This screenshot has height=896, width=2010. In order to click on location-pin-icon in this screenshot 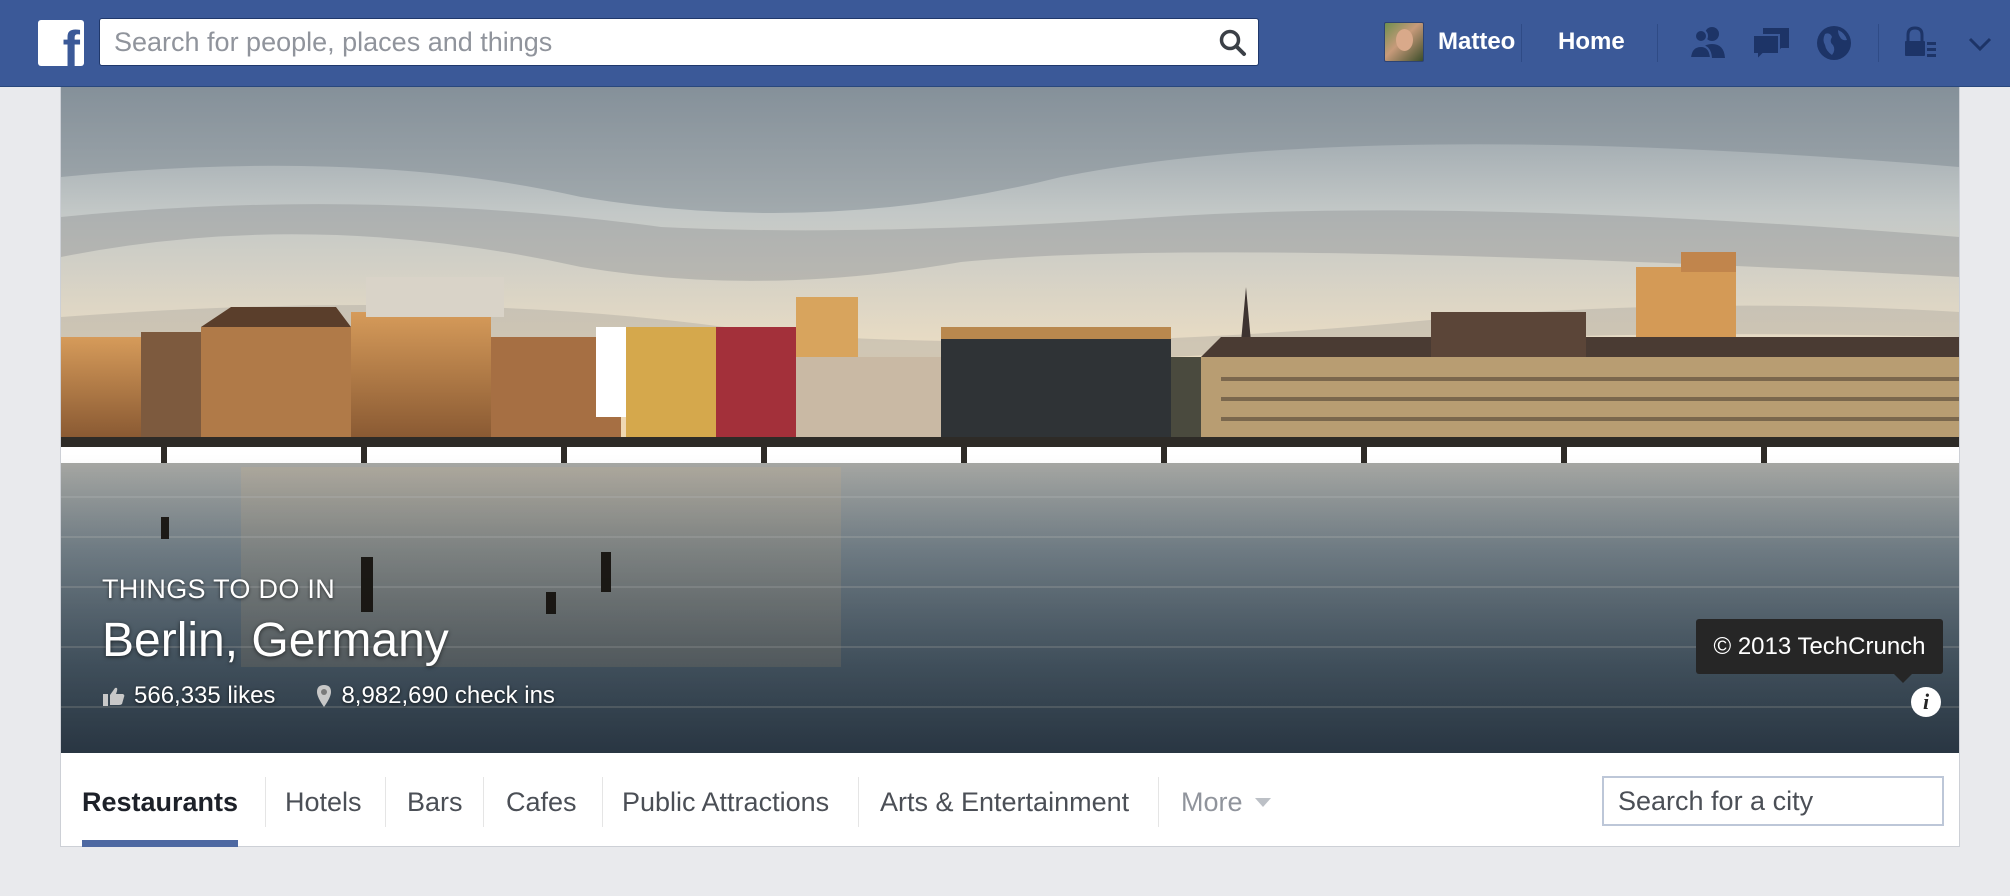, I will do `click(324, 696)`.